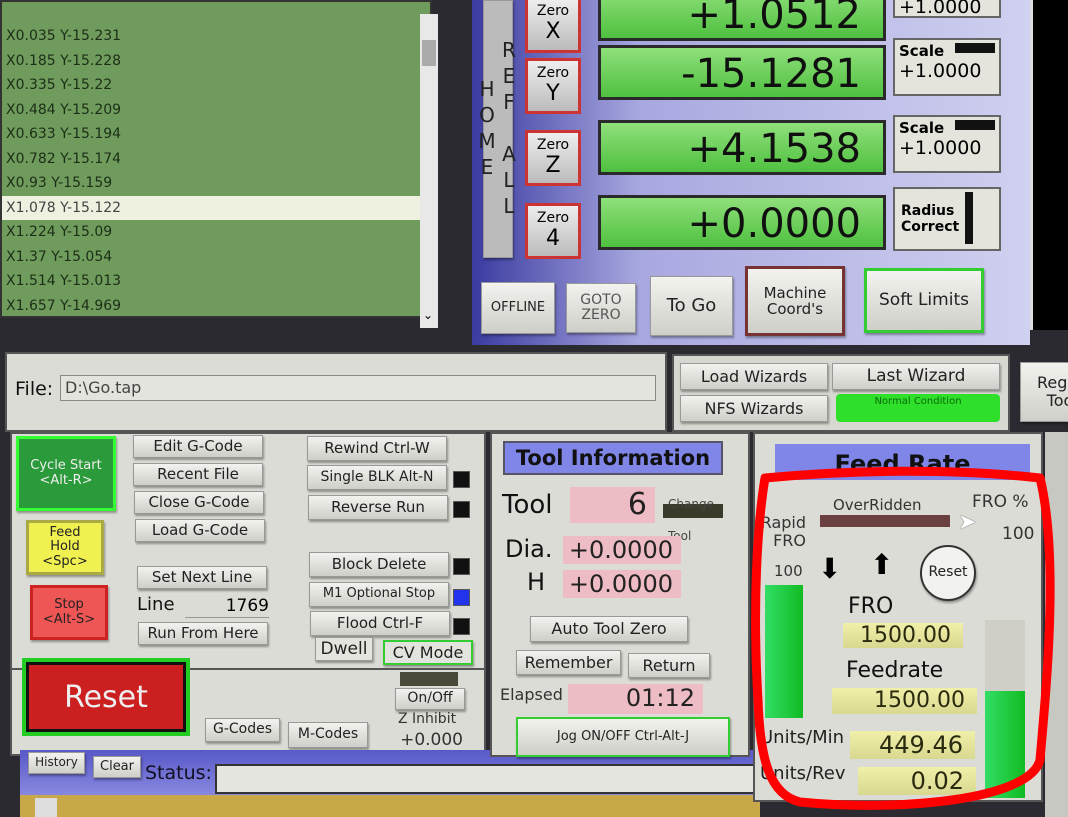  I want to click on red-annotation-loop, so click(903, 638).